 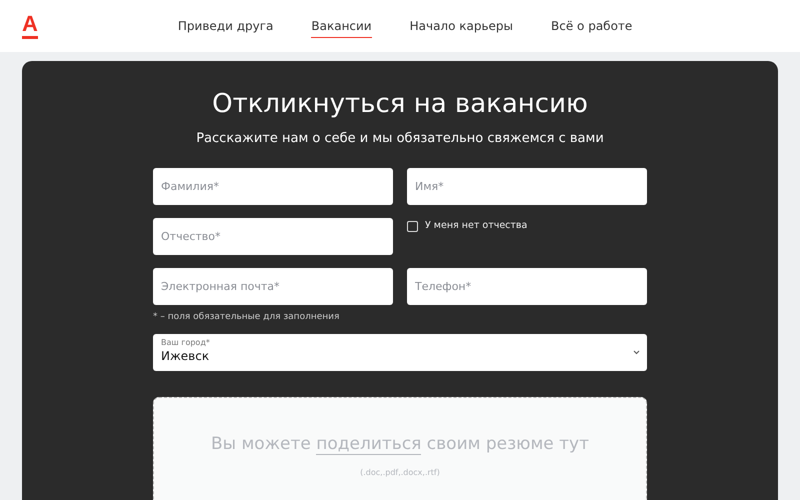 I want to click on last-name-field: Фамилия*, so click(x=273, y=186).